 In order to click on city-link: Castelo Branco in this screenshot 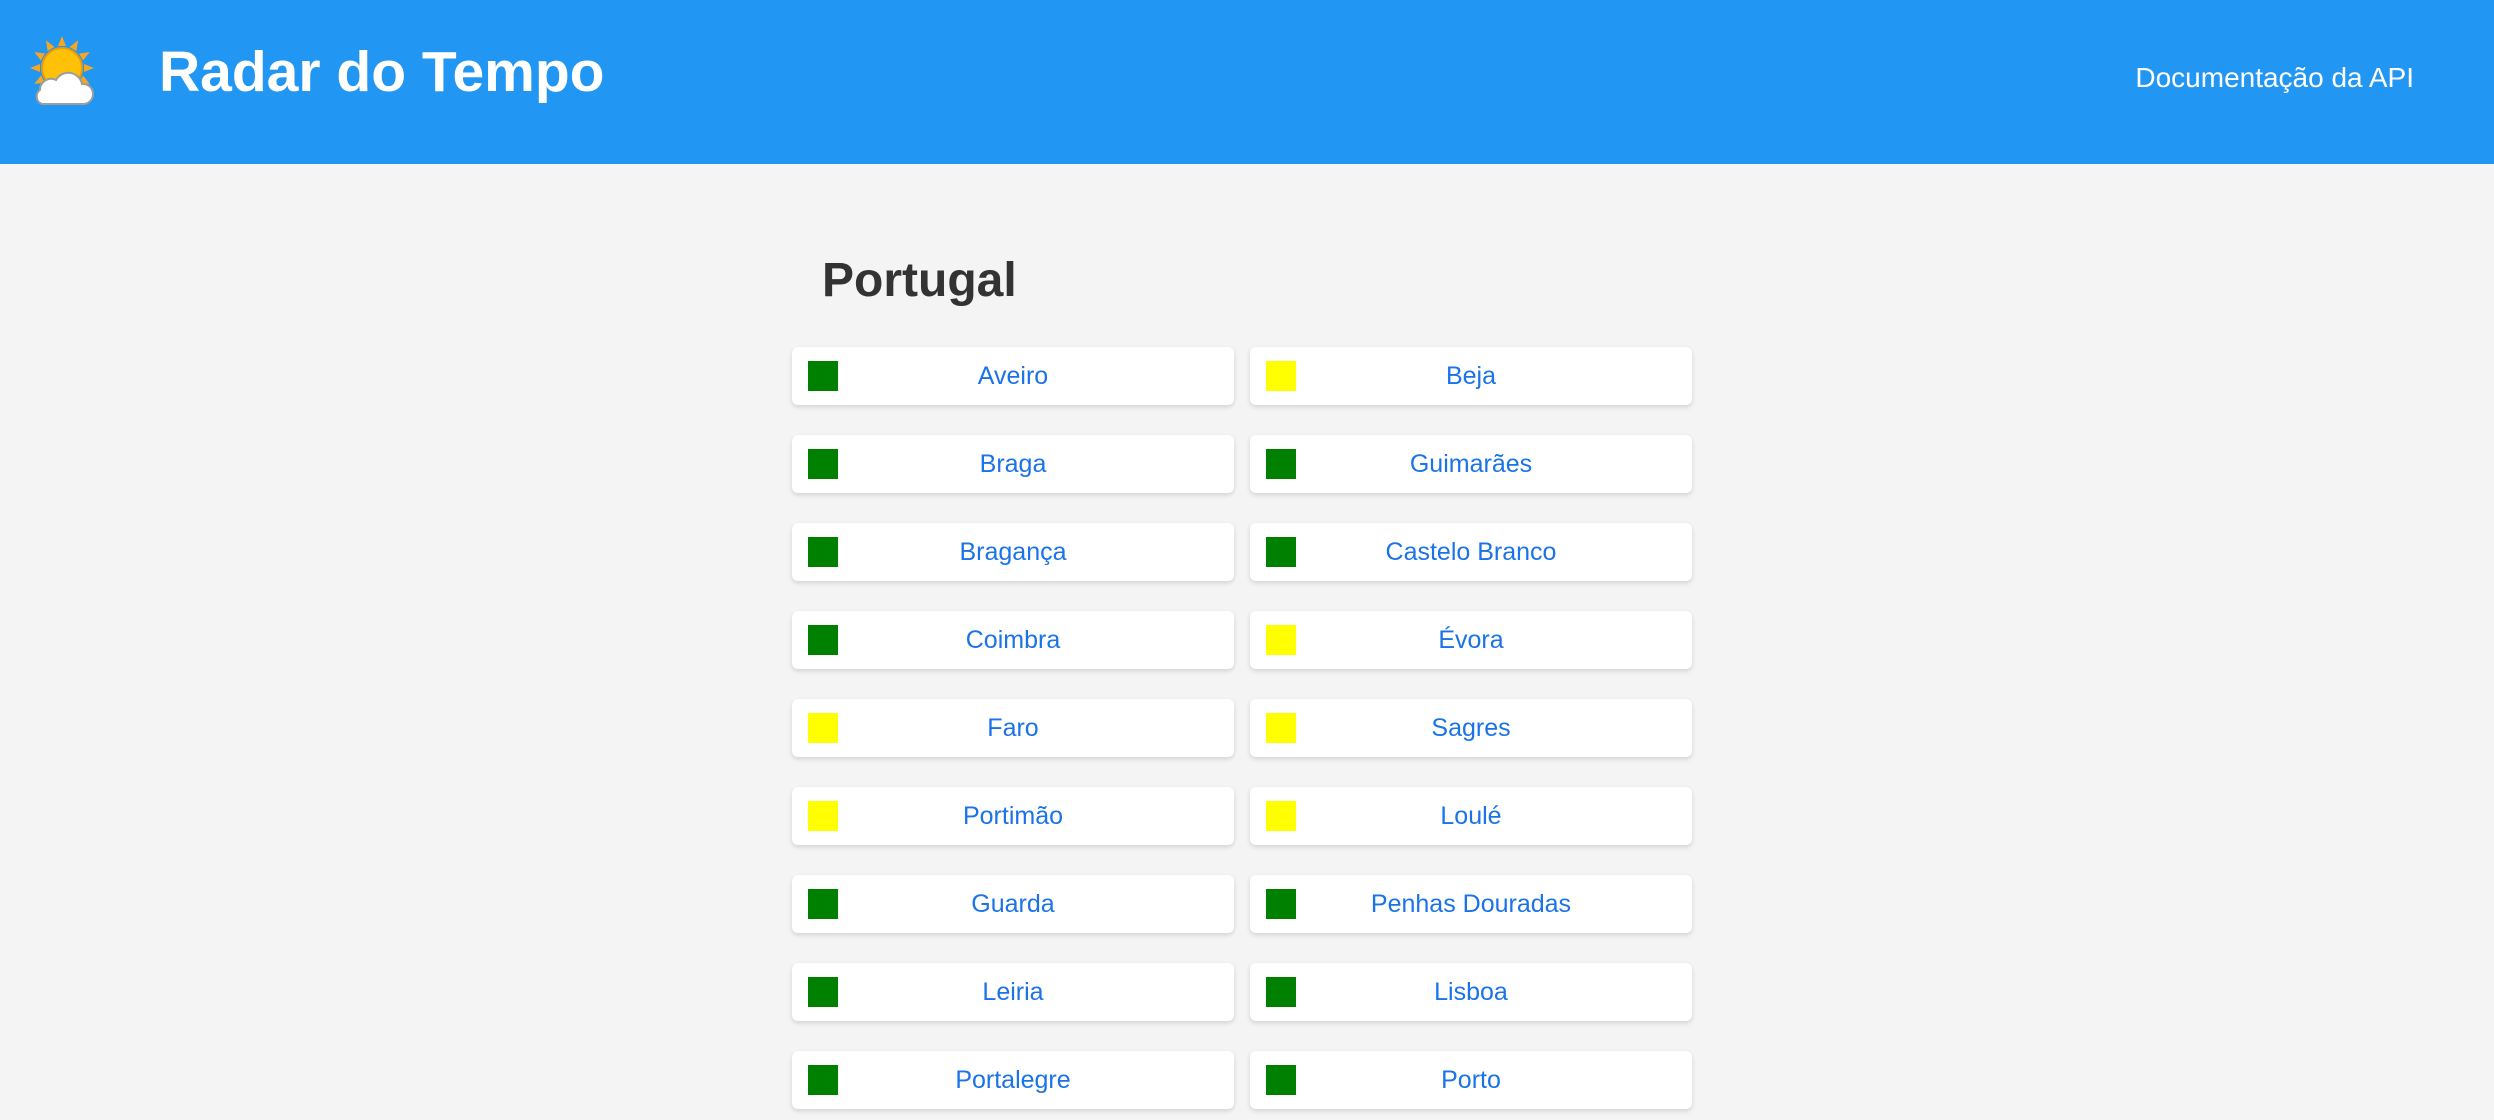, I will do `click(1471, 552)`.